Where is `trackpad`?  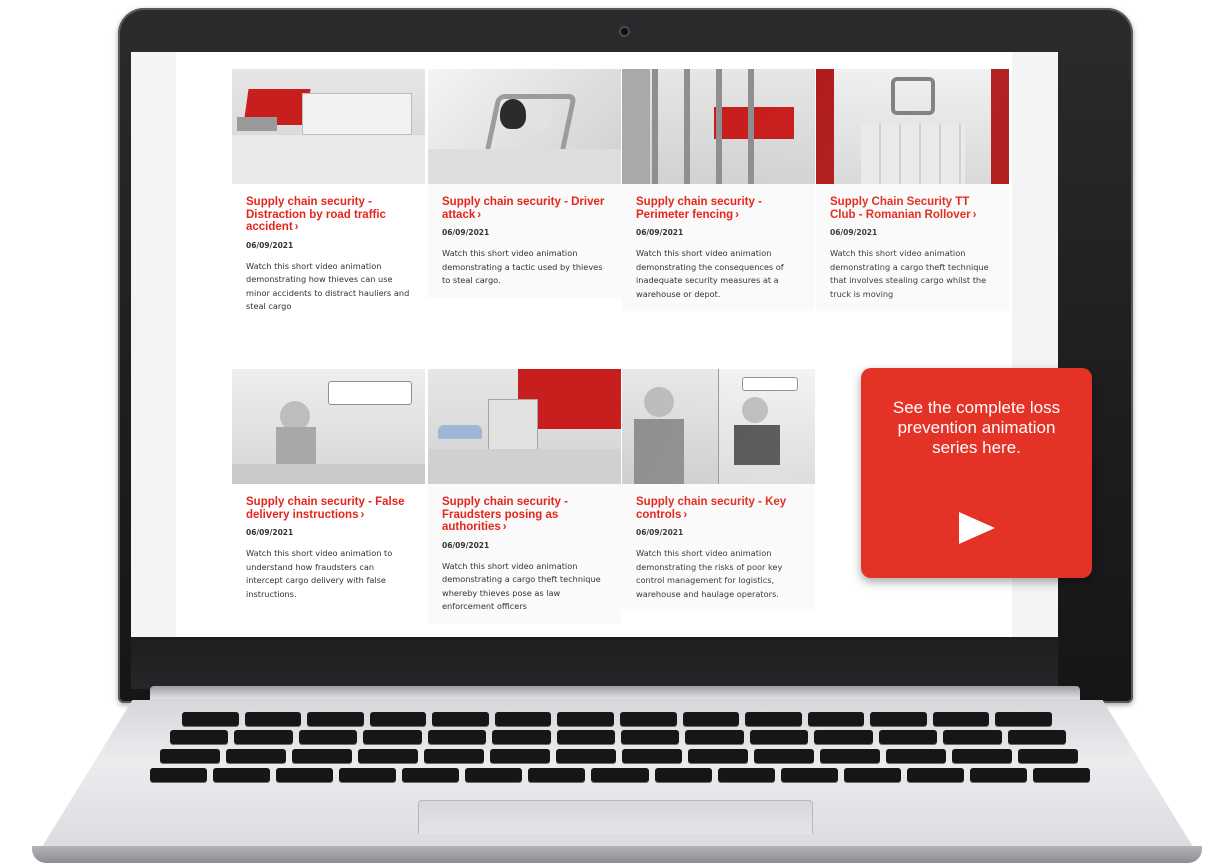
trackpad is located at coordinates (615, 817).